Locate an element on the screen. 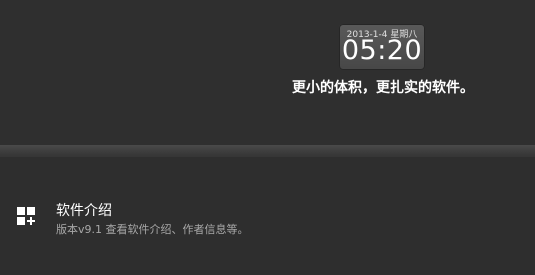 The width and height of the screenshot is (535, 275). menu-item-title: 软件介绍 is located at coordinates (84, 211).